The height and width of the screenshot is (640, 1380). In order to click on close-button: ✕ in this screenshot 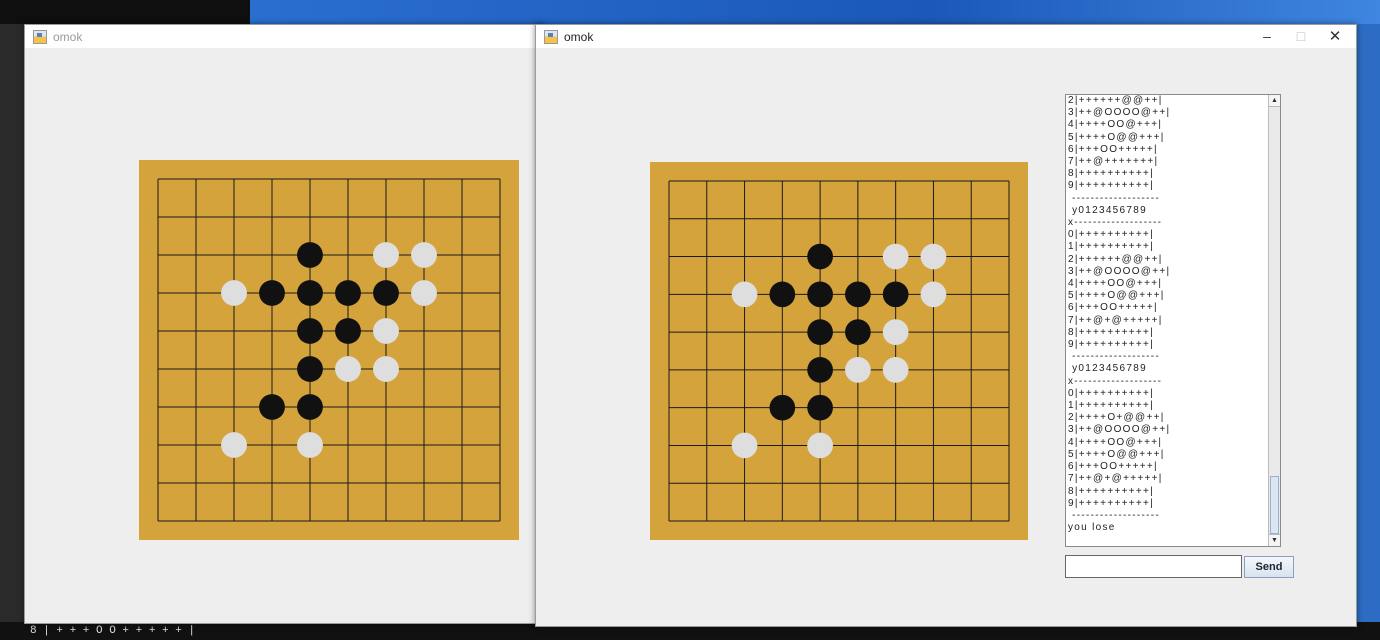, I will do `click(1335, 36)`.